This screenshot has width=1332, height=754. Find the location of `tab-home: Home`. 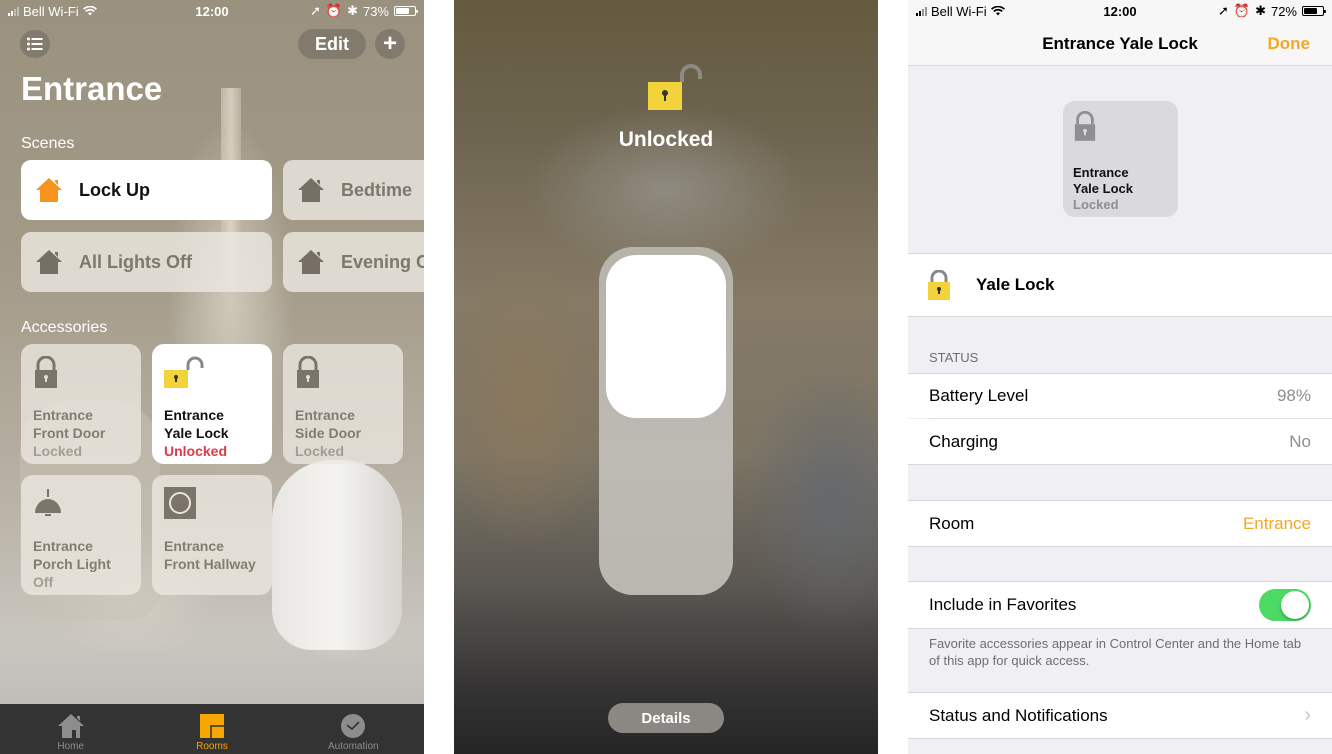

tab-home: Home is located at coordinates (70, 729).